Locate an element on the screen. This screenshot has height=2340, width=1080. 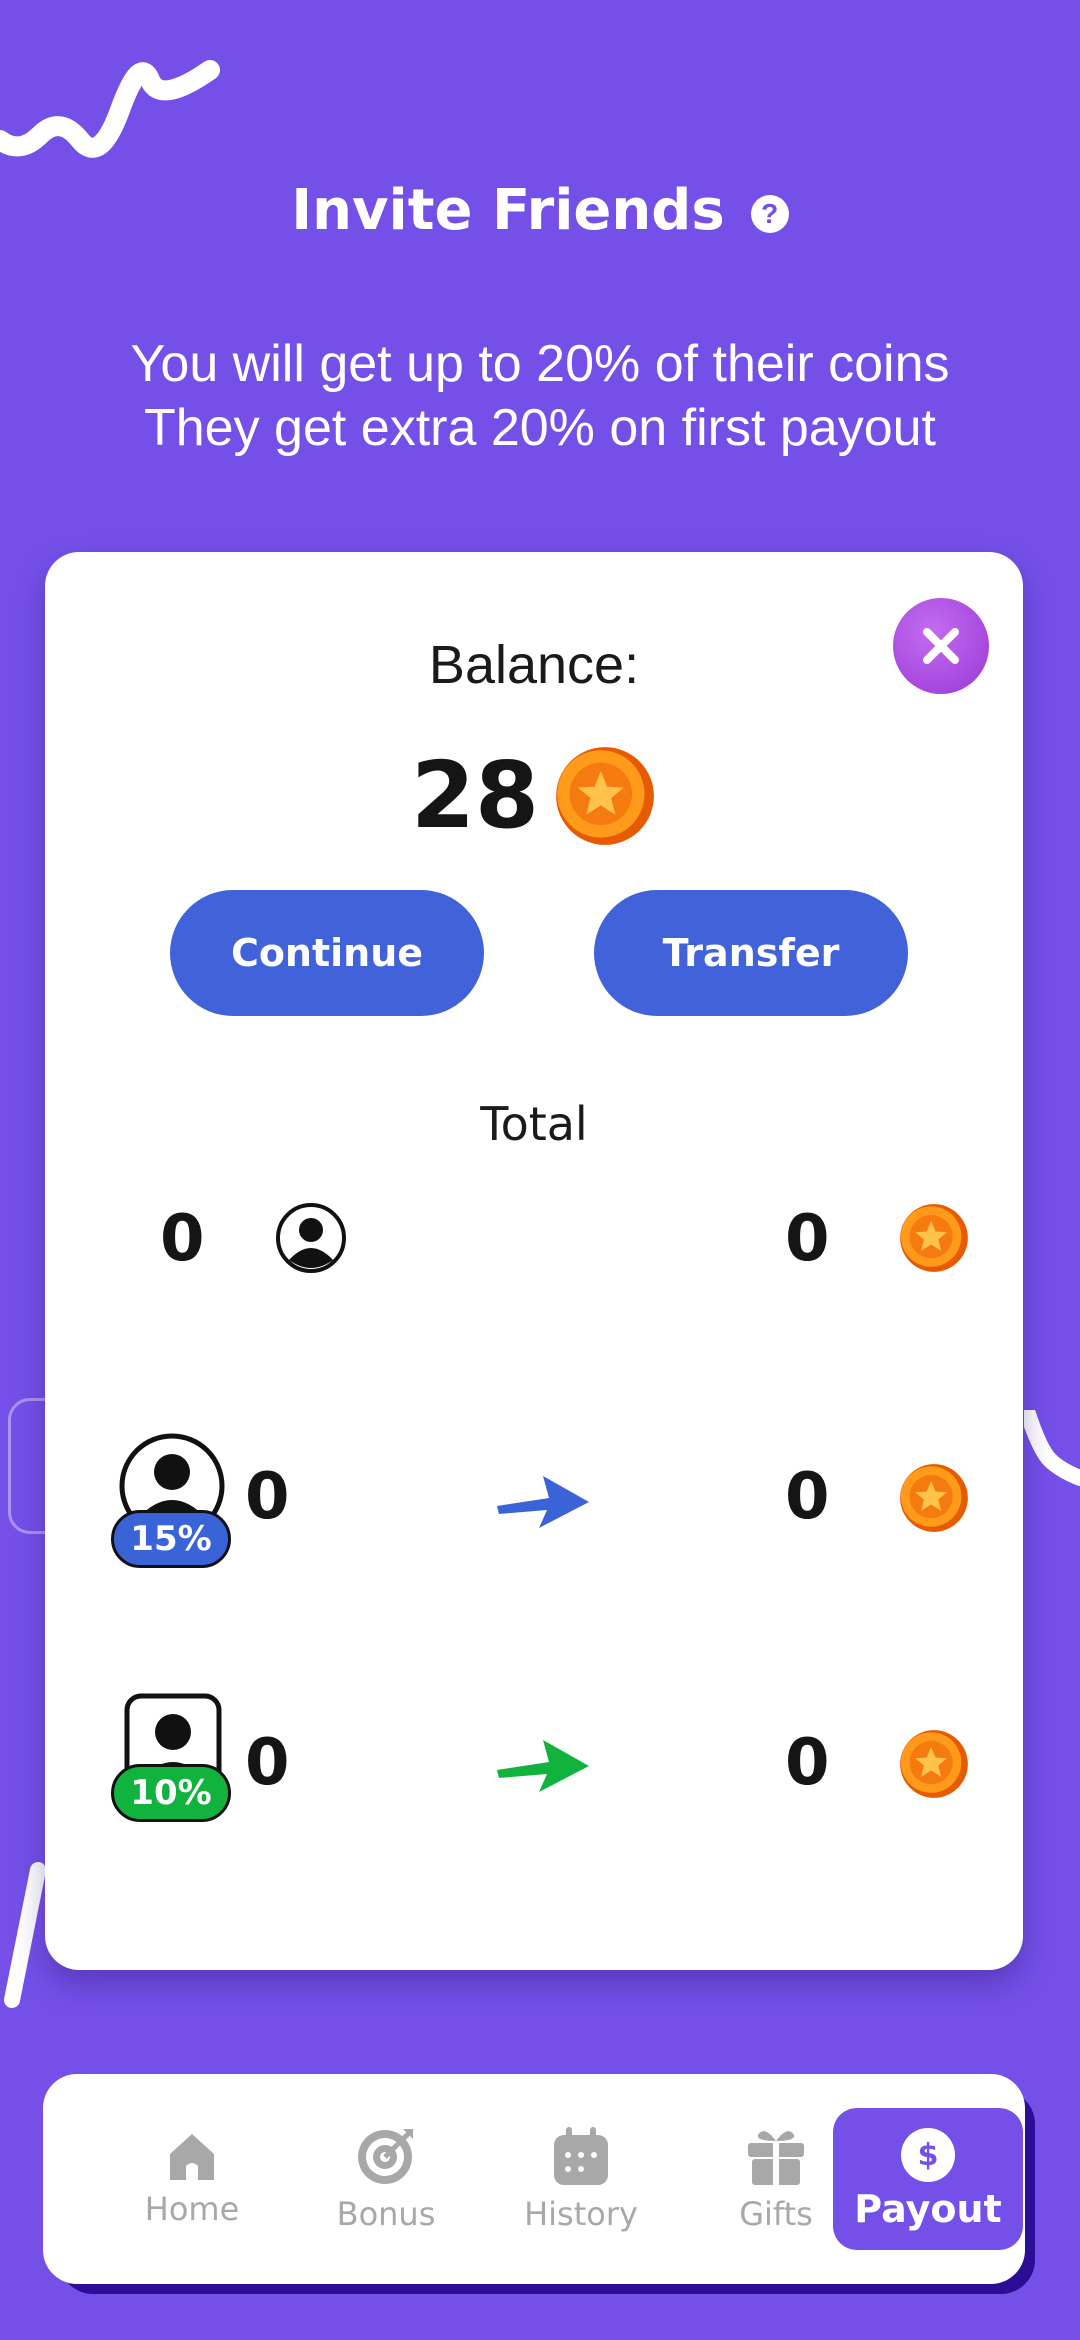
tier1-coins-value: 0 is located at coordinates (807, 1497).